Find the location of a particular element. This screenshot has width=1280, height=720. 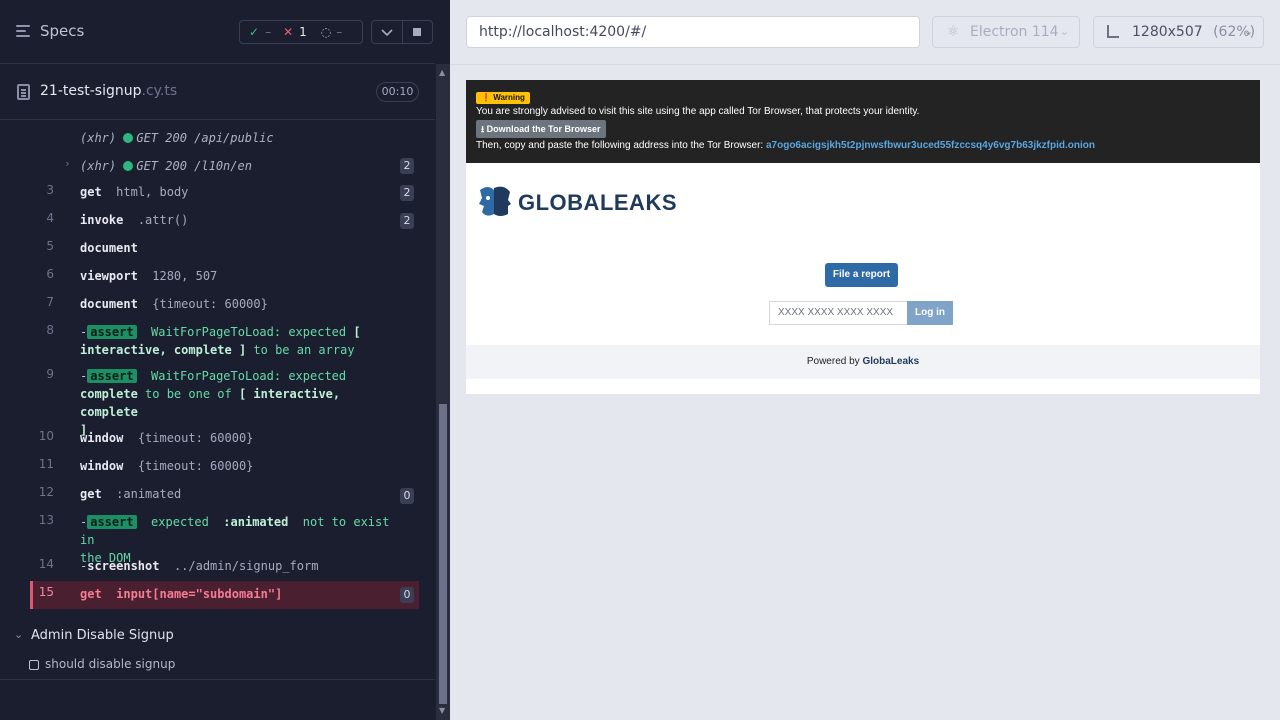

command-row: › (xhr) GET 200 /l10n/en 2 is located at coordinates (210, 166).